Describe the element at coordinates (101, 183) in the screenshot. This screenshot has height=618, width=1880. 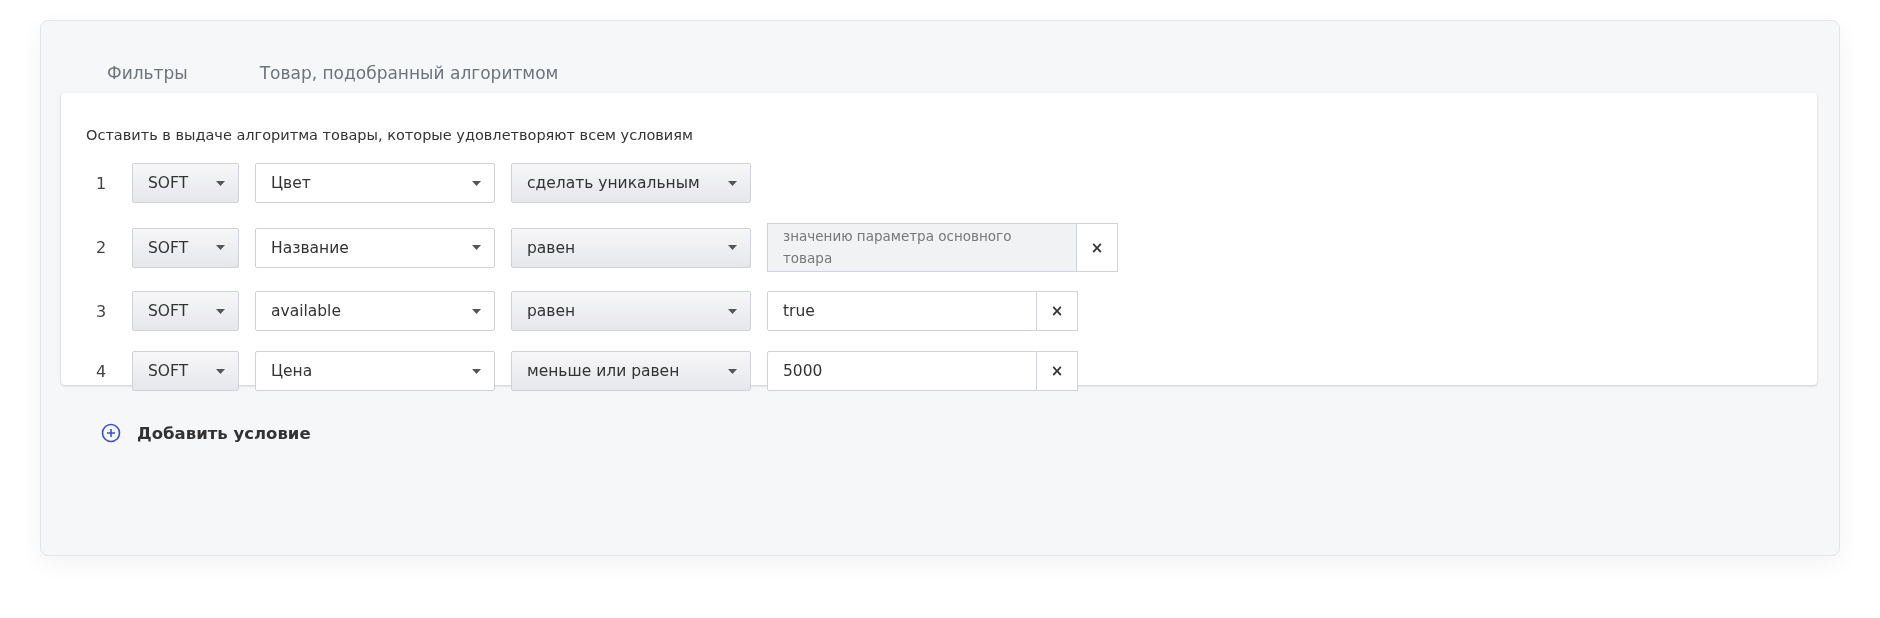
I see `row-number: 1` at that location.